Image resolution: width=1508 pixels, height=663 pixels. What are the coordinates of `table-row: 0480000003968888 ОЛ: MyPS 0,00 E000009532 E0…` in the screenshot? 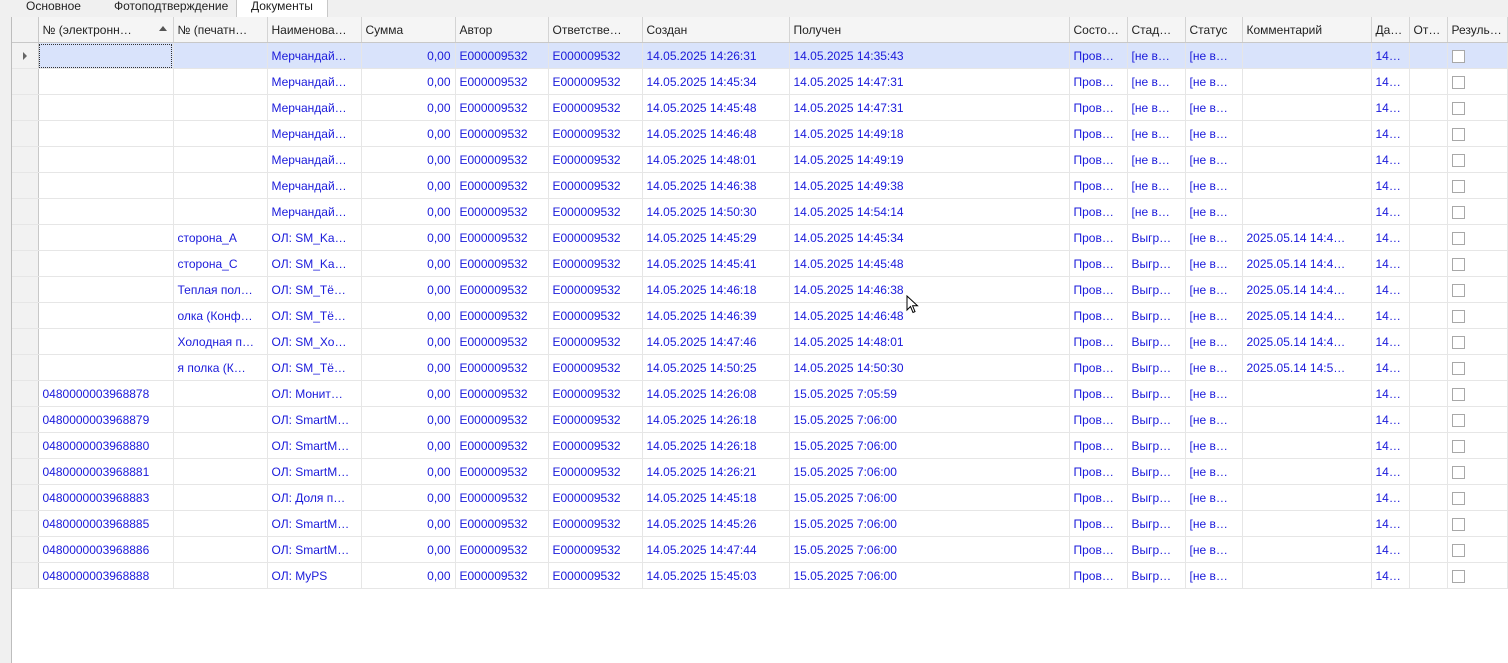 It's located at (760, 575).